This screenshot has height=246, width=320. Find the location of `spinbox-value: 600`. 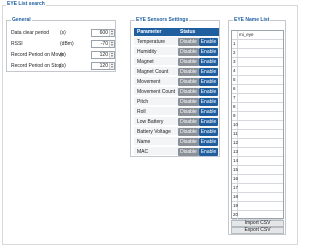

spinbox-value: 600 is located at coordinates (103, 33).